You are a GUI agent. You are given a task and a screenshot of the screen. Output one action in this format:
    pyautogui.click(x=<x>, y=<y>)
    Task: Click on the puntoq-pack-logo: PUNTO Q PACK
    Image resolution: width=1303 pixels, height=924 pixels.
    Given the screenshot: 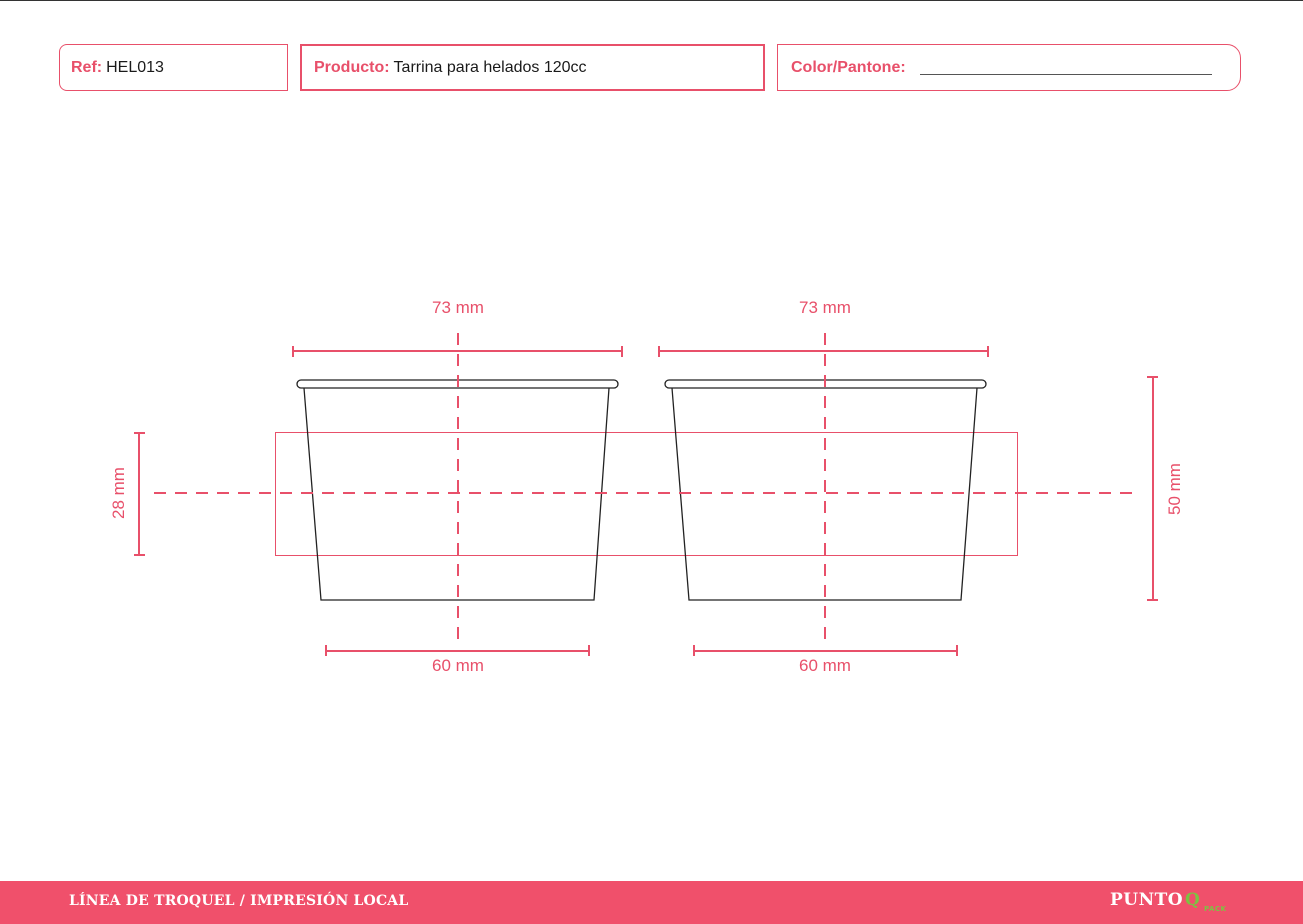 What is the action you would take?
    pyautogui.click(x=1180, y=903)
    